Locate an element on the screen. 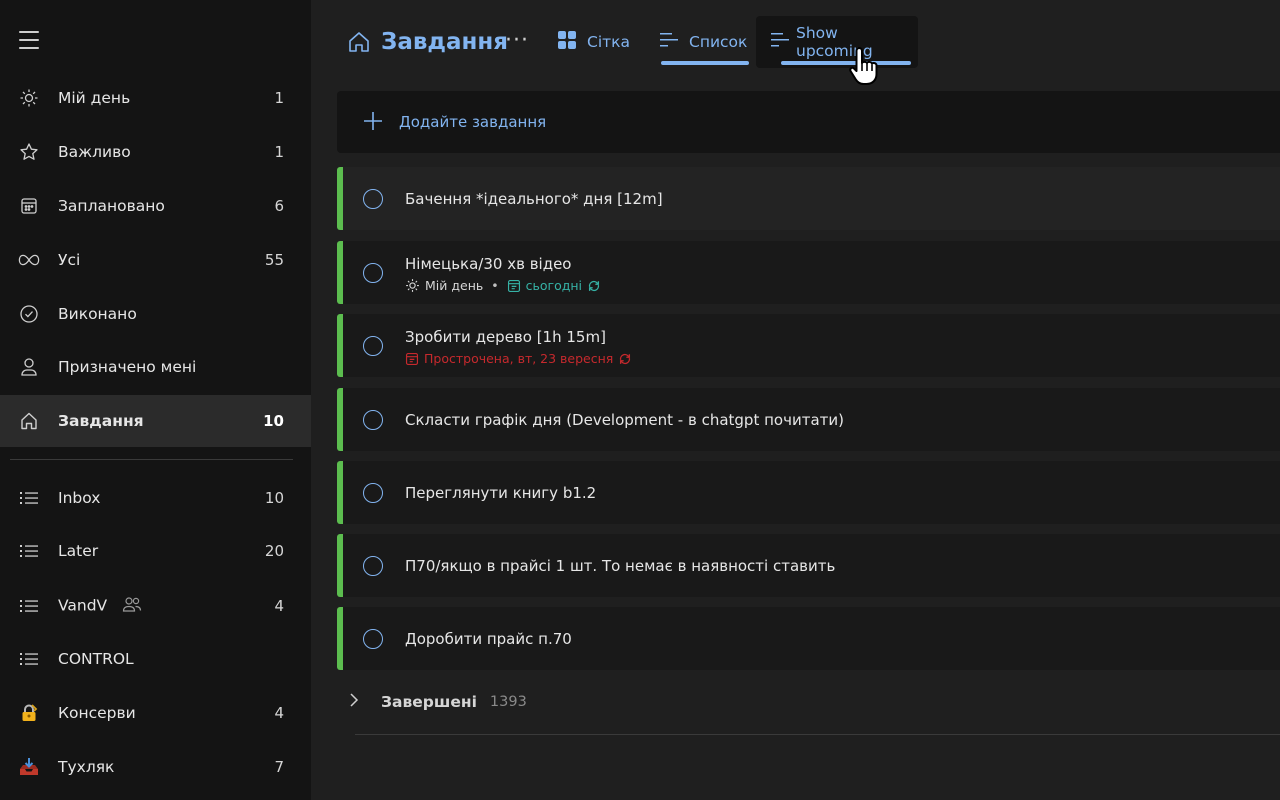 The height and width of the screenshot is (800, 1280). repeat-icon is located at coordinates (594, 286).